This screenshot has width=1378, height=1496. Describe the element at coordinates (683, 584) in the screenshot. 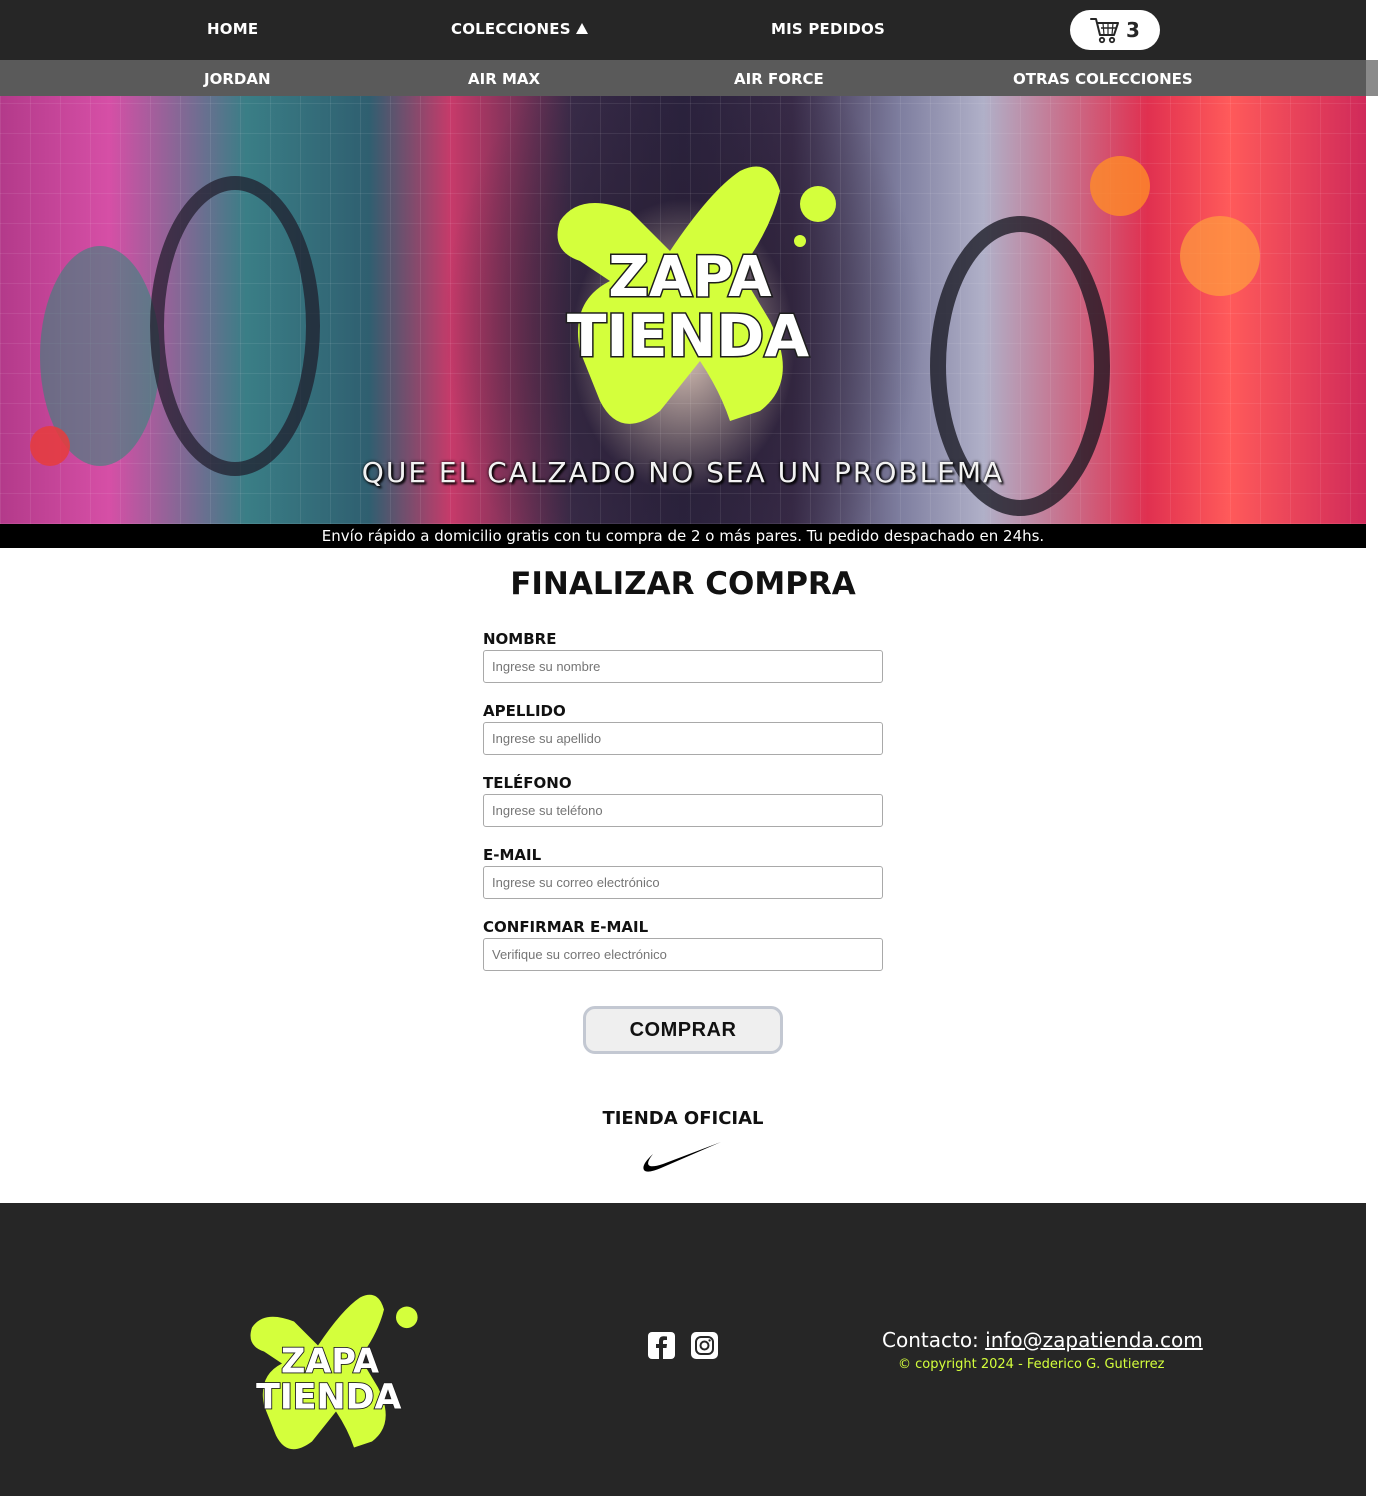

I see `checkout-title: FINALIZAR COMPRA` at that location.